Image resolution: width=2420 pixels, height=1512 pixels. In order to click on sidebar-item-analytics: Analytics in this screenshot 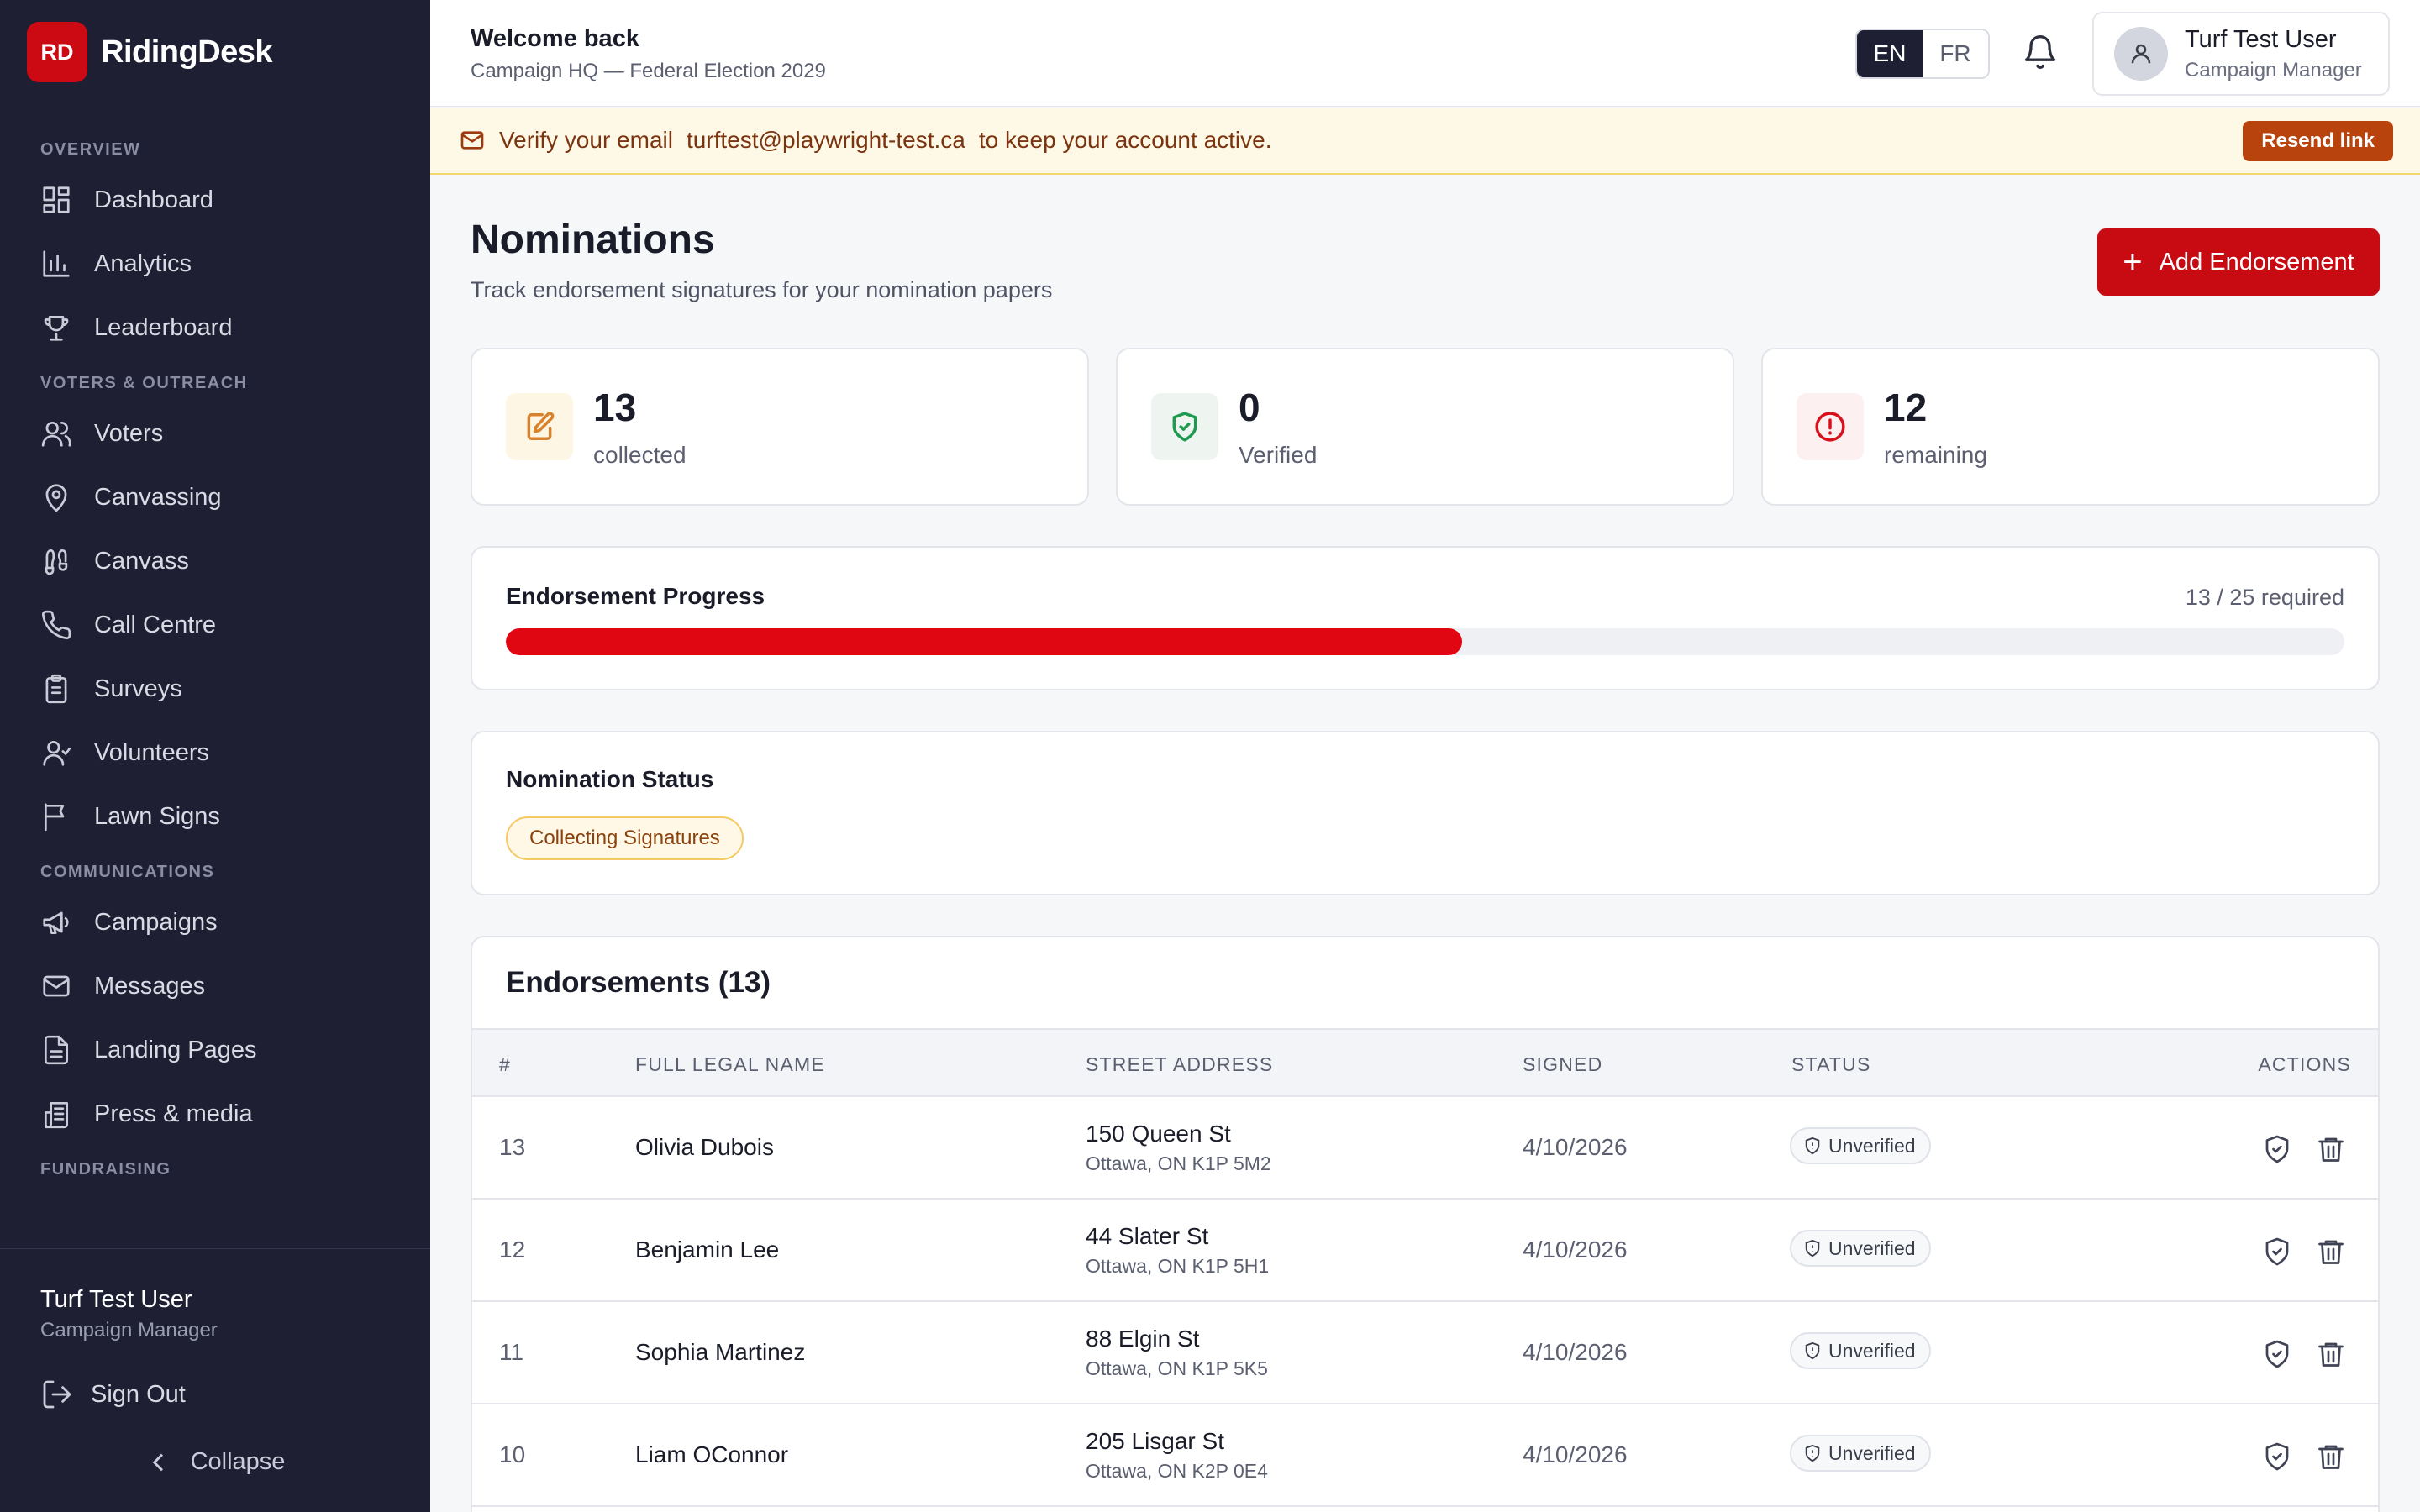, I will do `click(215, 264)`.